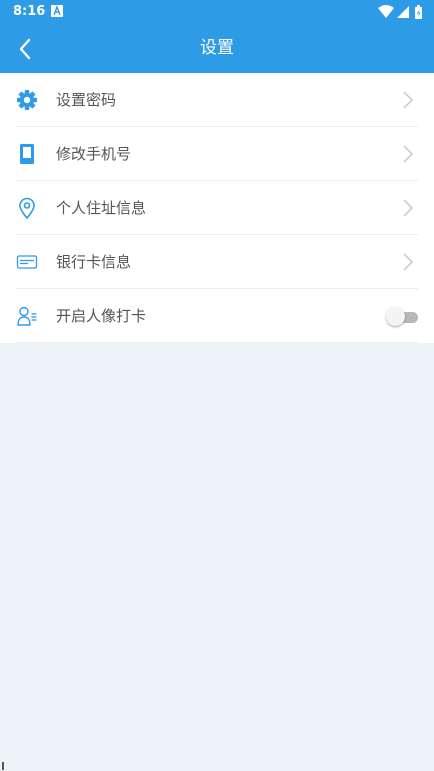 This screenshot has height=771, width=434. What do you see at coordinates (217, 262) in the screenshot?
I see `settings-item-bank-card: 银行卡信息` at bounding box center [217, 262].